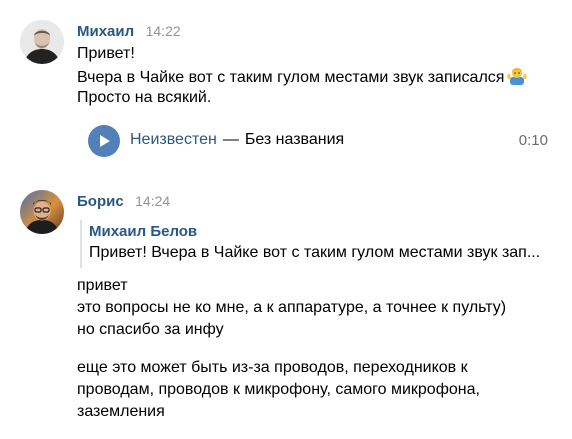 The height and width of the screenshot is (439, 572). What do you see at coordinates (121, 411) in the screenshot?
I see `message-text-line: заземления` at bounding box center [121, 411].